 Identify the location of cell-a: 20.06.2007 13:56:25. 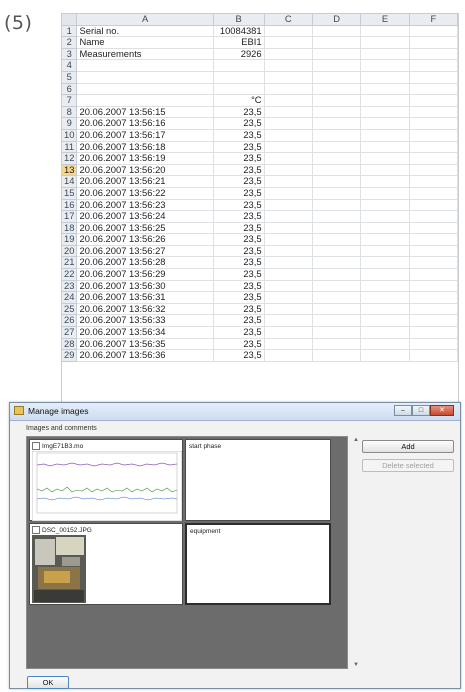
(145, 228).